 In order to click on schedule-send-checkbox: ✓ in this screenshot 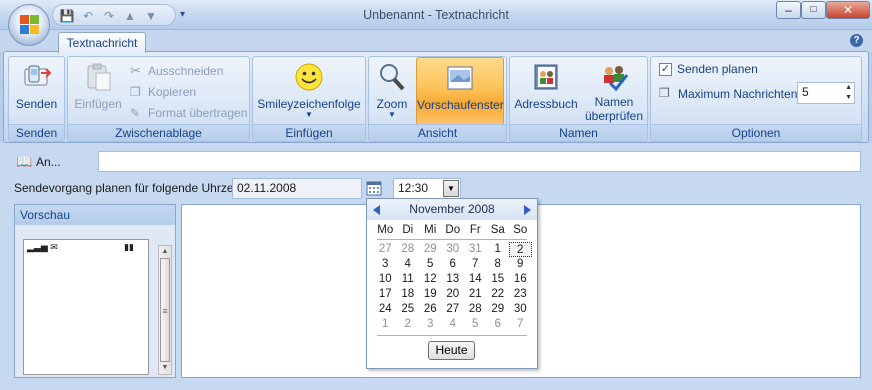, I will do `click(665, 69)`.